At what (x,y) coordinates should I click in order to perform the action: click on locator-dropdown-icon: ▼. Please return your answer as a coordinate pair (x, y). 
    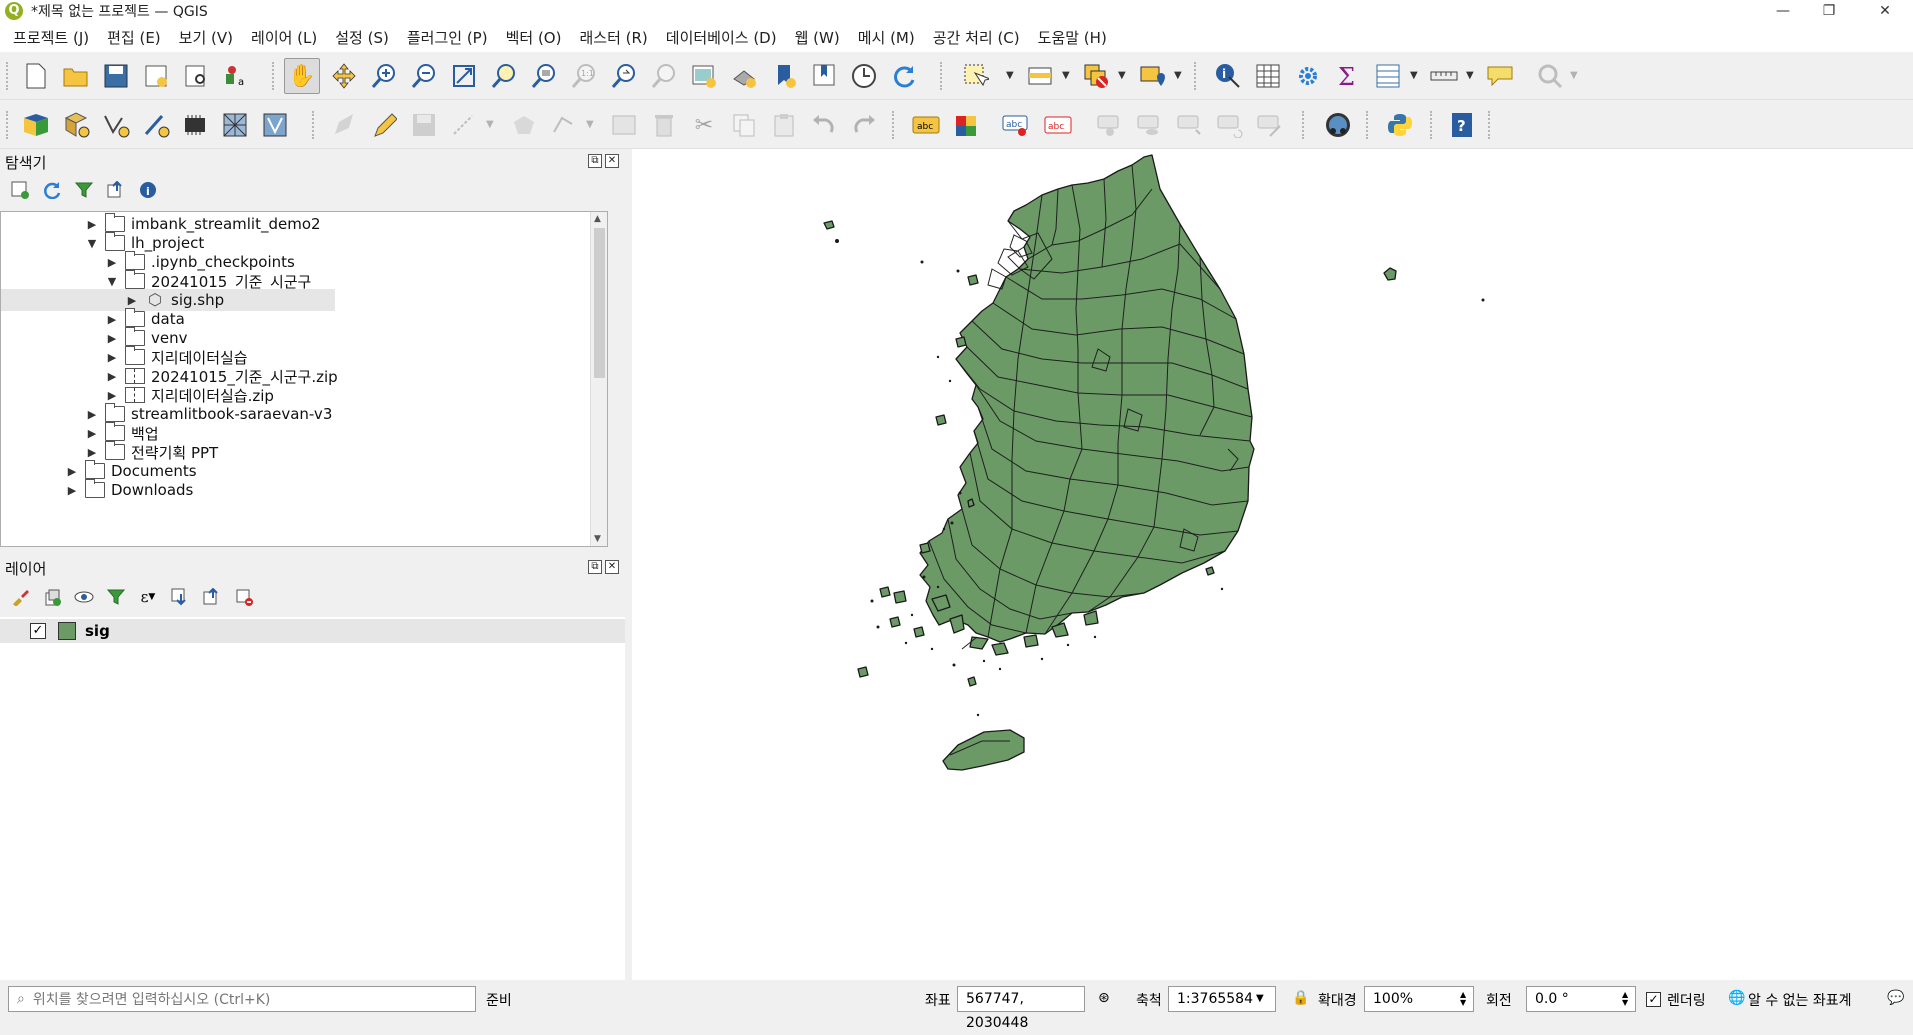
    Looking at the image, I should click on (1574, 75).